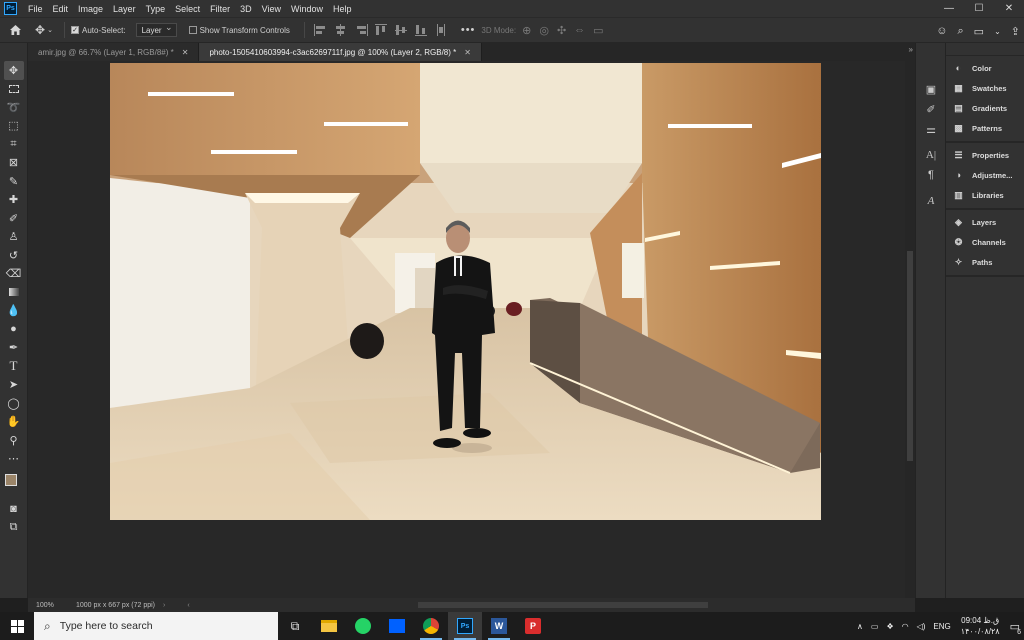 Image resolution: width=1024 pixels, height=640 pixels. What do you see at coordinates (544, 30) in the screenshot?
I see `3d-roll-icon: ◎` at bounding box center [544, 30].